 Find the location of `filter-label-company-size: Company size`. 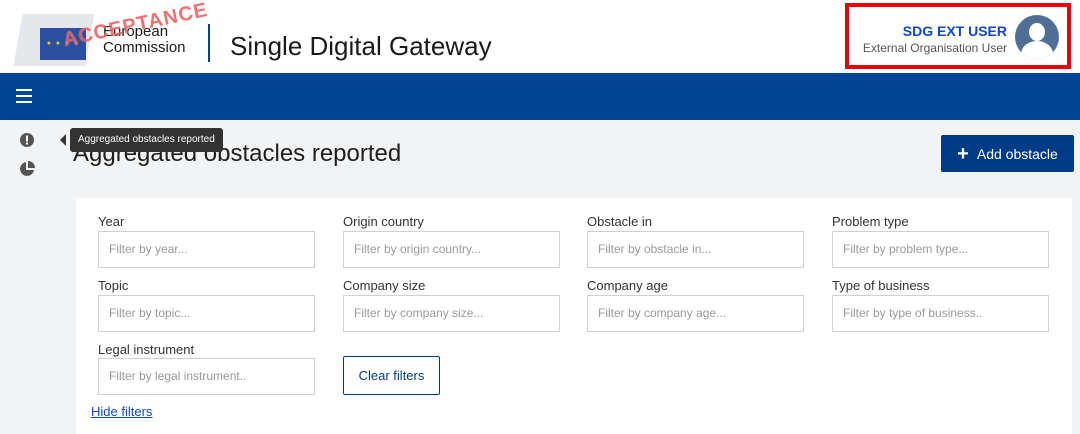

filter-label-company-size: Company size is located at coordinates (384, 285).